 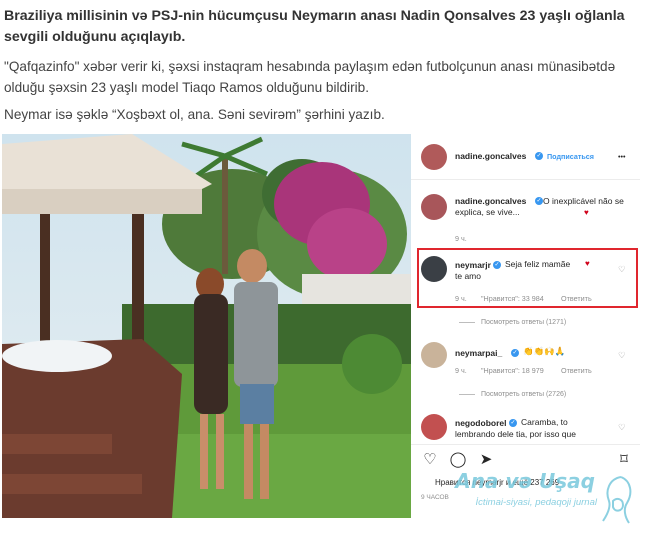 What do you see at coordinates (512, 394) in the screenshot?
I see `view-replies-link: Посмотреть ответы (2726)` at bounding box center [512, 394].